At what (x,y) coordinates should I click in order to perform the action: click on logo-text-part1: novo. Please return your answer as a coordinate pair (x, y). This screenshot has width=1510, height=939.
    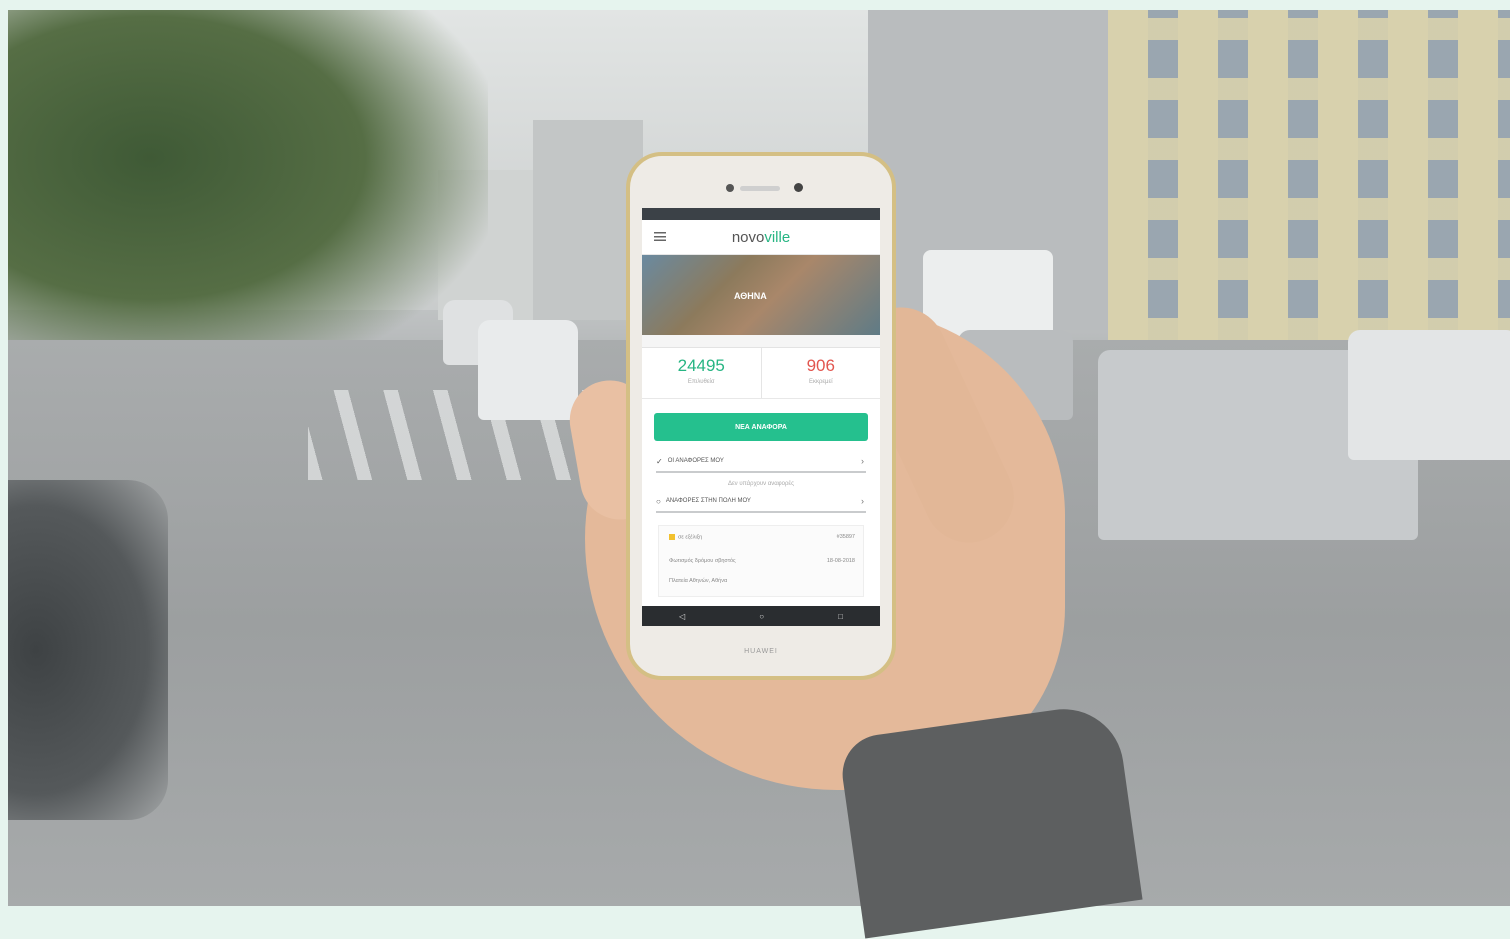
    Looking at the image, I should click on (748, 237).